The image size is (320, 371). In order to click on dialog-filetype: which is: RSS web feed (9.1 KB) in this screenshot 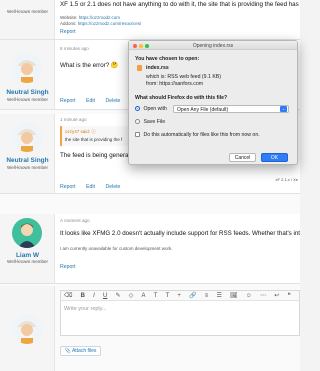, I will do `click(183, 77)`.